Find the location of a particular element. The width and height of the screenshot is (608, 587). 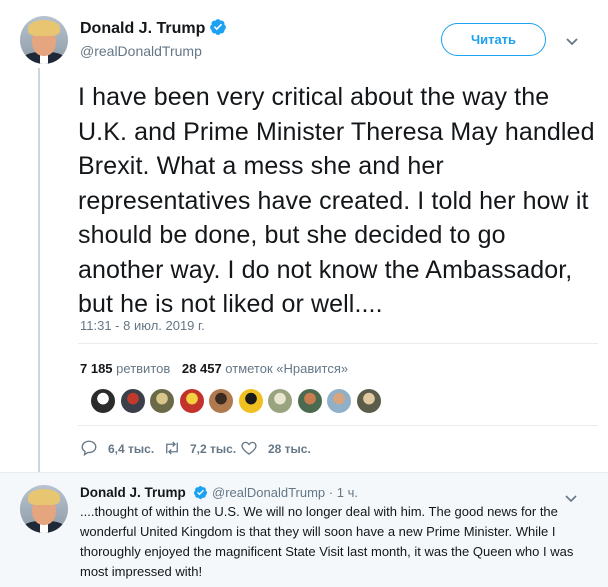

replies-count: 6,4 тыс. is located at coordinates (131, 449).